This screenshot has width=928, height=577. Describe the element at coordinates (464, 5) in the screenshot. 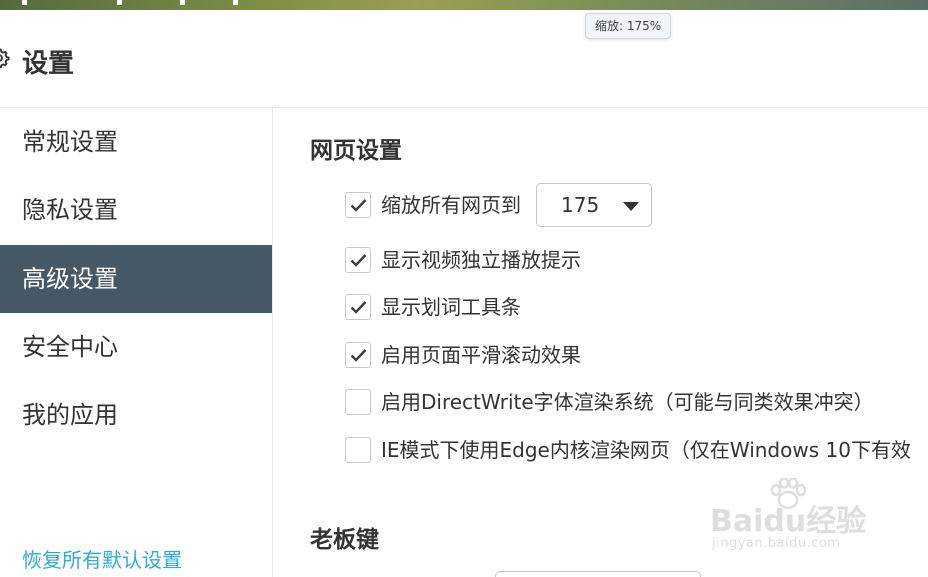

I see `browser-top-strip` at that location.